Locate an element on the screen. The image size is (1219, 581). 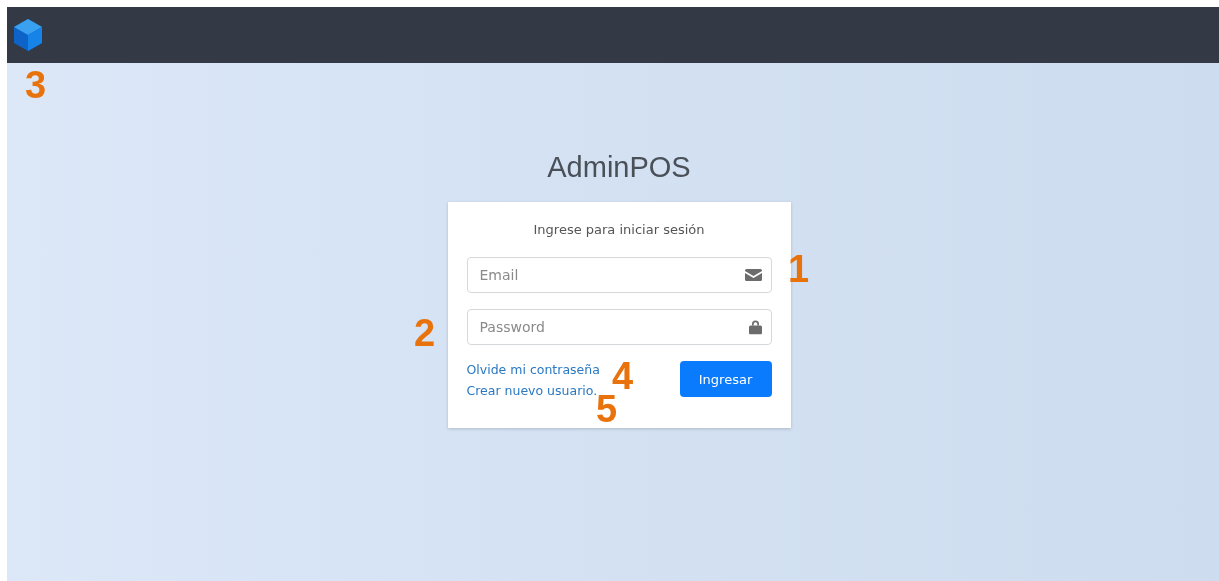
password-field: Password is located at coordinates (619, 327).